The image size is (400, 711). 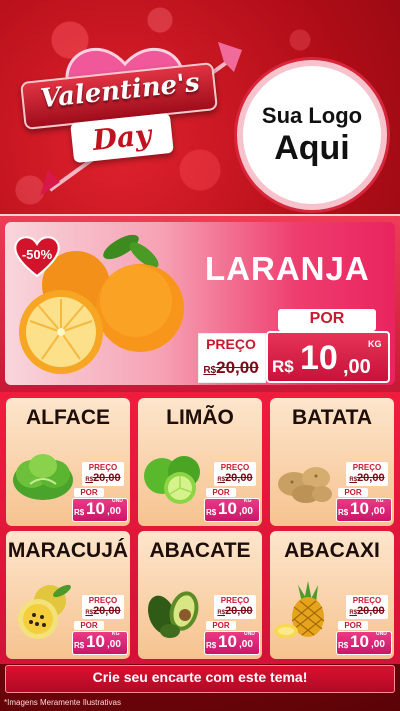 What do you see at coordinates (332, 550) in the screenshot?
I see `product-name: ABACAXI` at bounding box center [332, 550].